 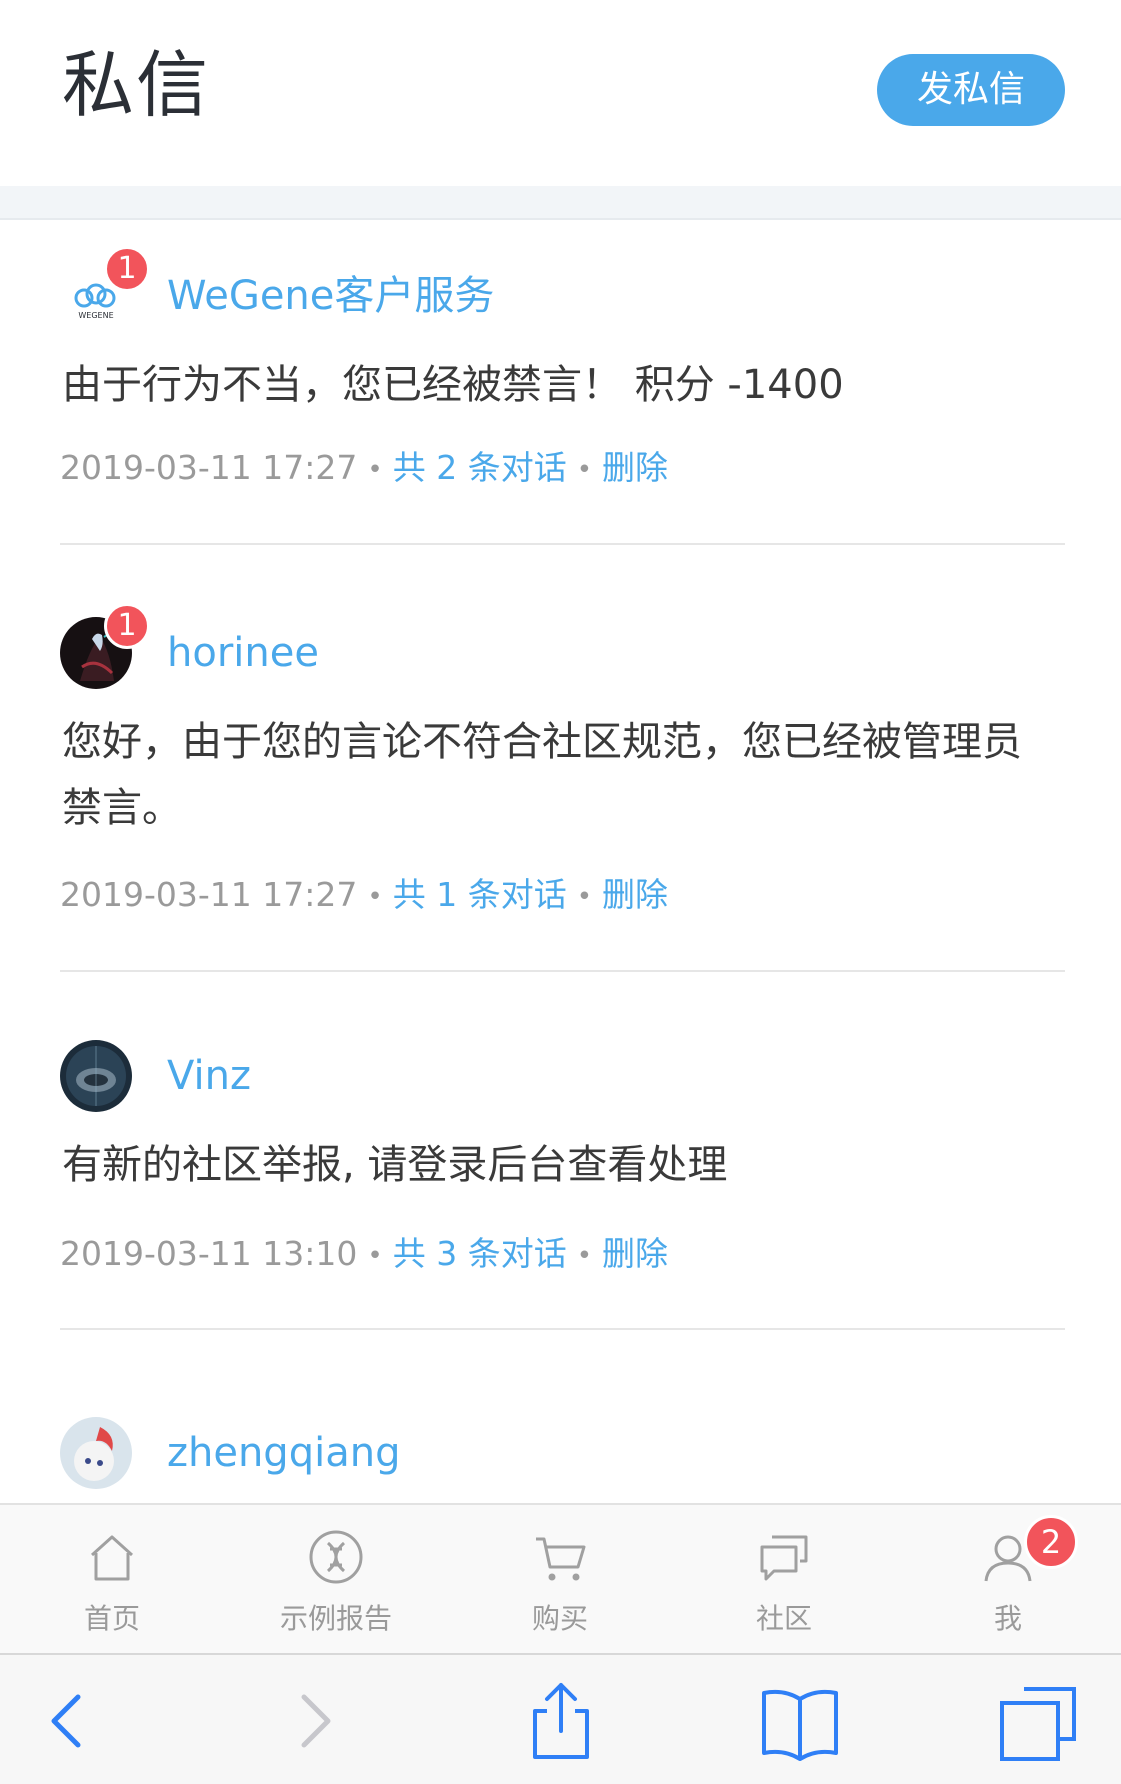 I want to click on dark-emblem-avatar-icon, so click(x=96, y=1076).